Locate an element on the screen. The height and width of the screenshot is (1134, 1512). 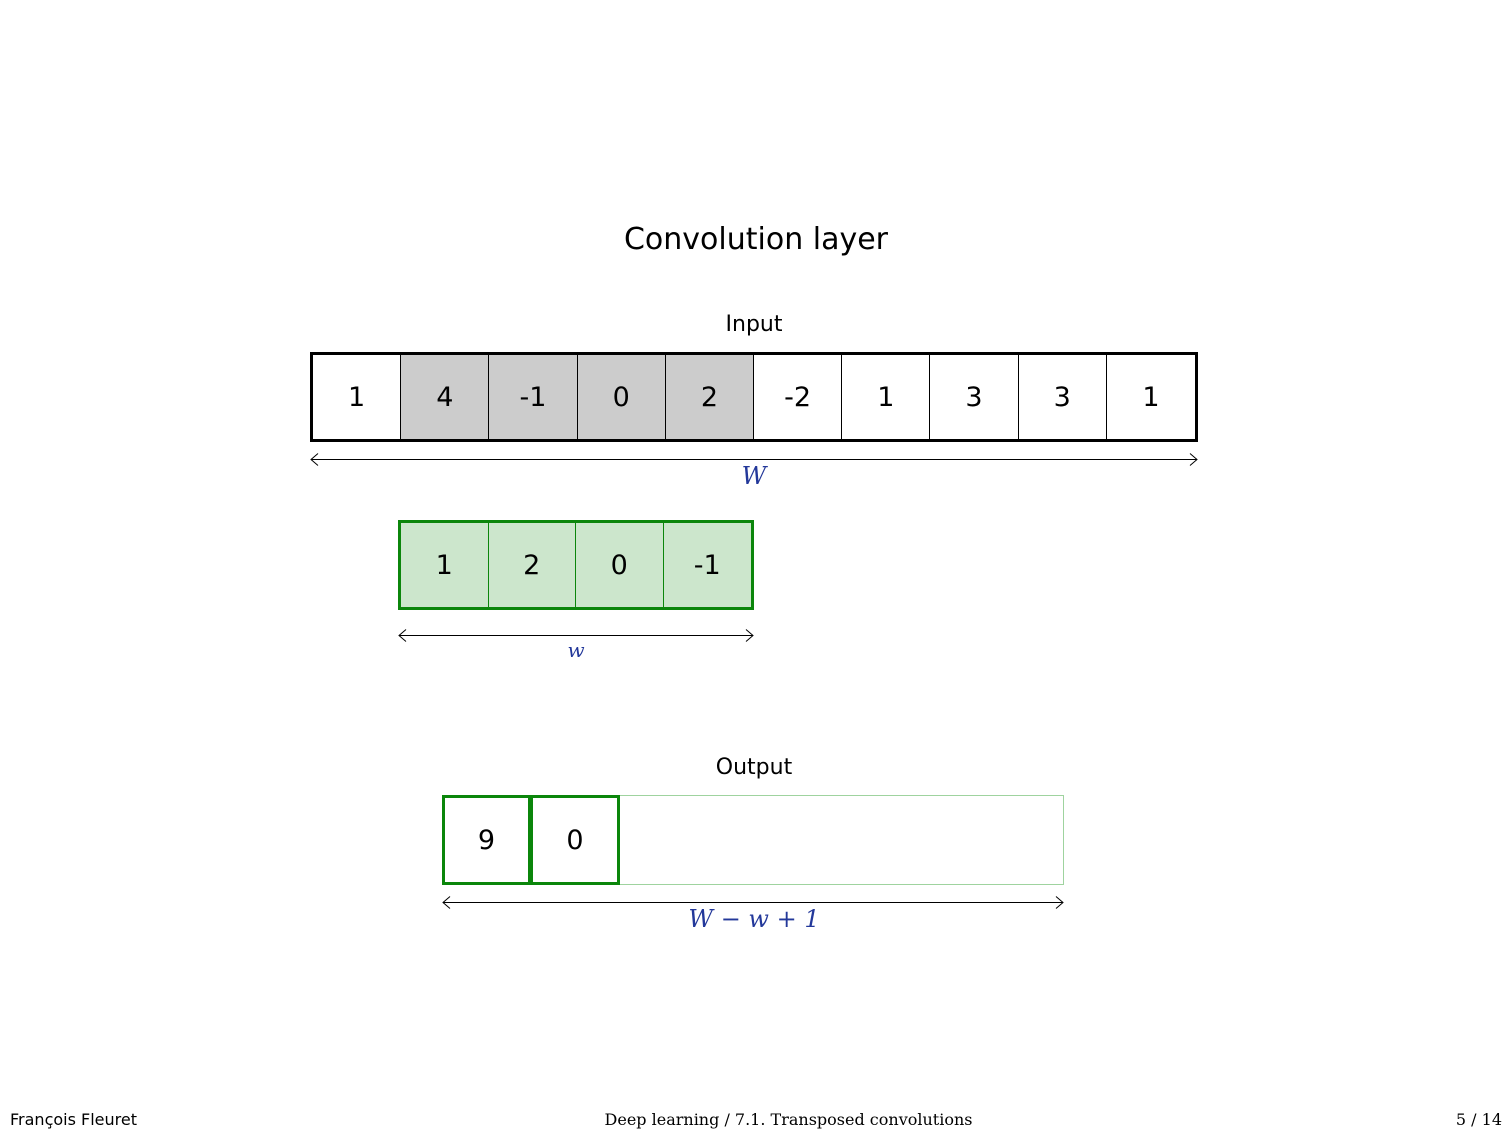
kernel-cell: 0 is located at coordinates (620, 565).